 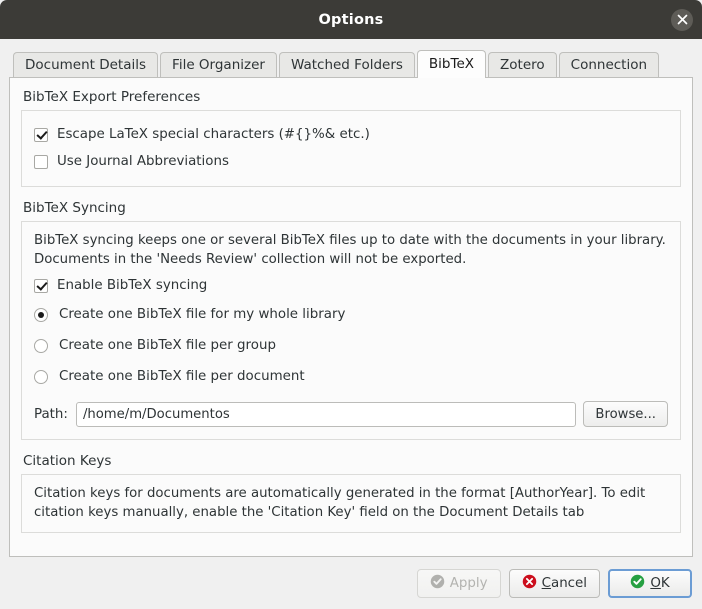 I want to click on tab-zotero: Zotero, so click(x=522, y=64).